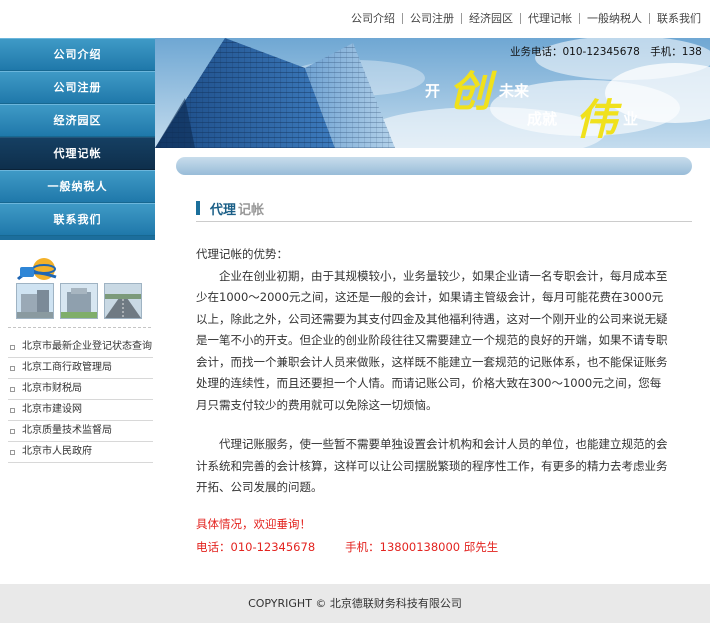  I want to click on slogan-part-4: 成就, so click(542, 119).